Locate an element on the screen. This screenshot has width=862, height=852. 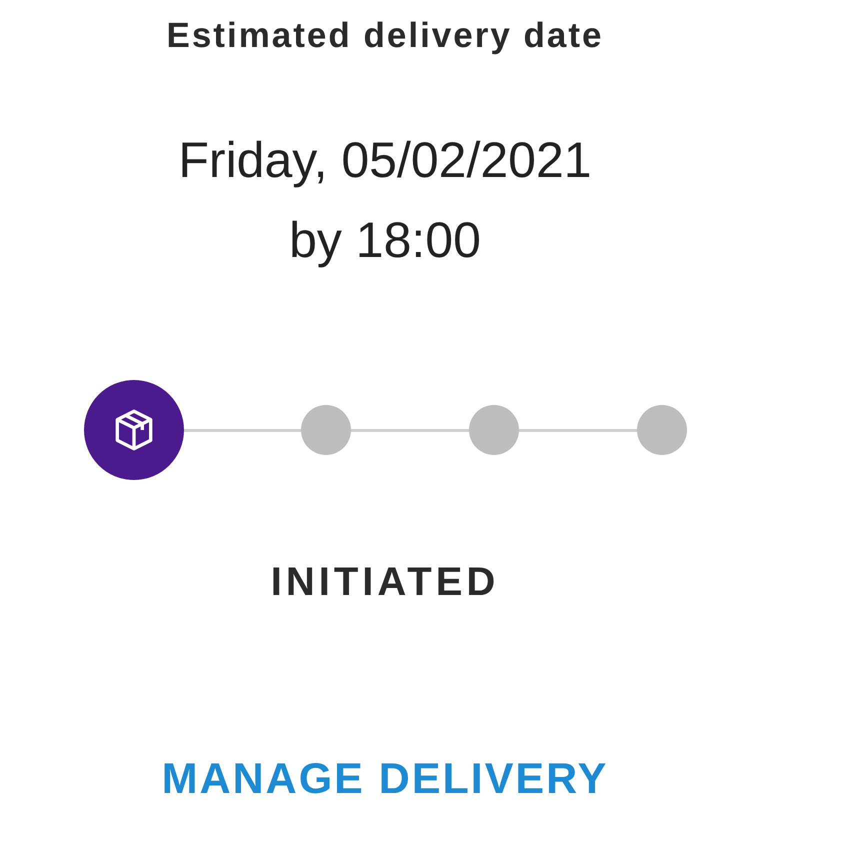
section-title: Estimated delivery date is located at coordinates (385, 36).